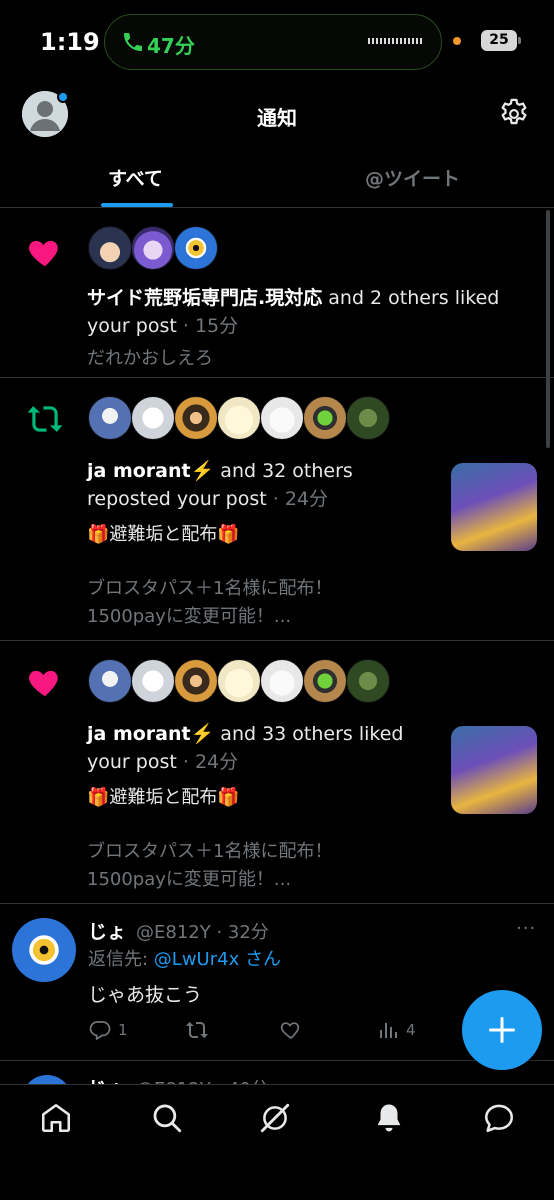 This screenshot has width=554, height=1200. I want to click on like-button, so click(298, 1030).